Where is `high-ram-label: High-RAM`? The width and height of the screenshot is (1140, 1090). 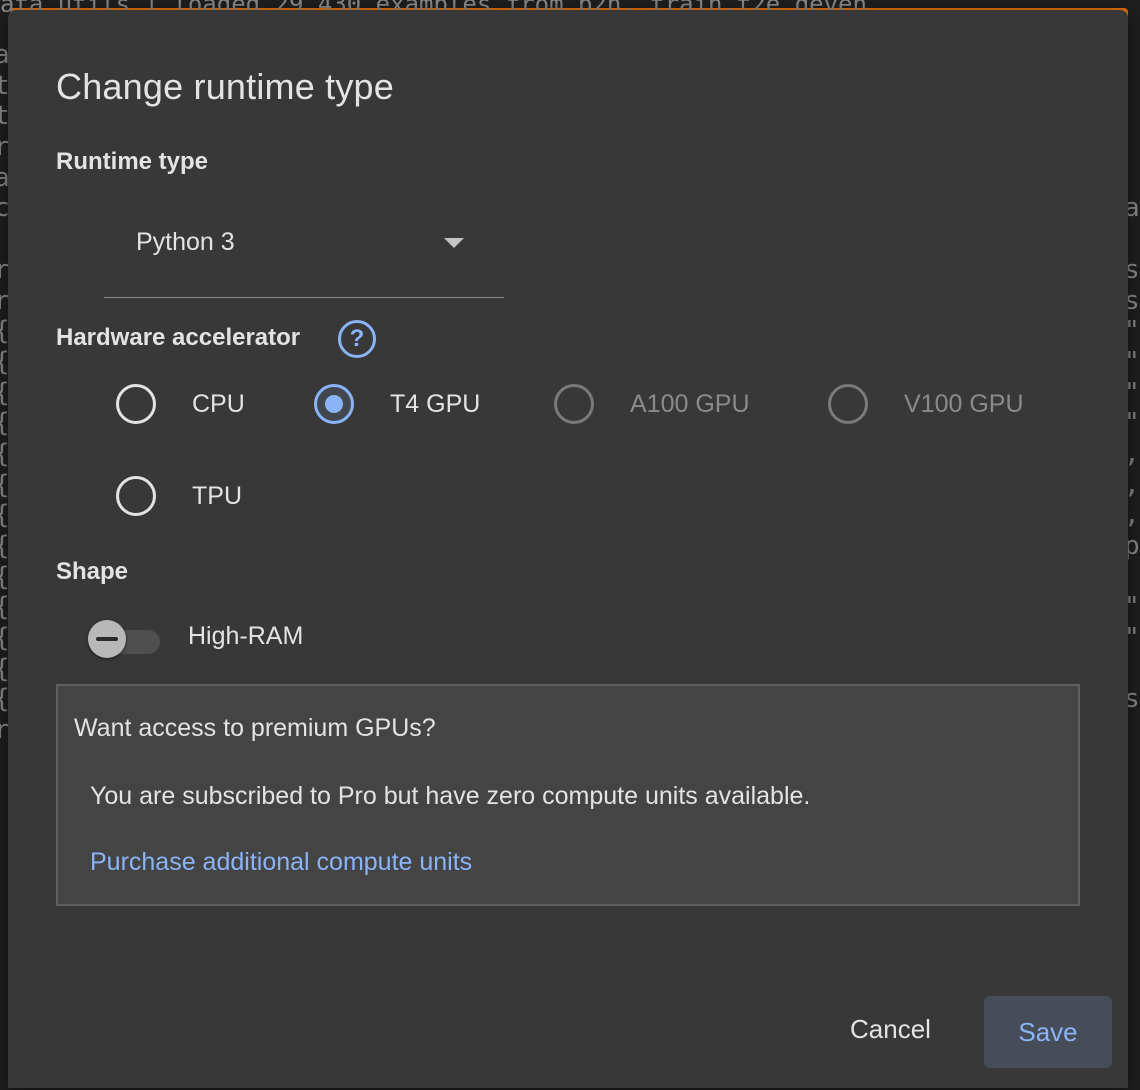 high-ram-label: High-RAM is located at coordinates (246, 636).